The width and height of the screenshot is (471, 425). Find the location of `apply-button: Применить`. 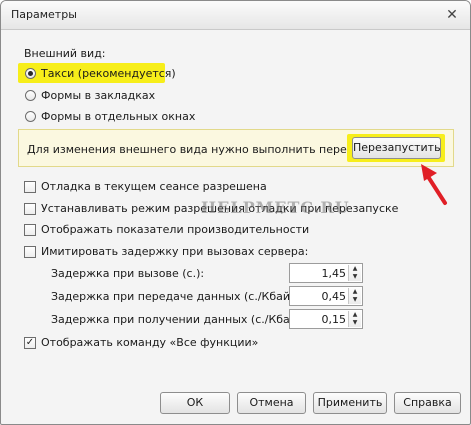

apply-button: Применить is located at coordinates (350, 403).